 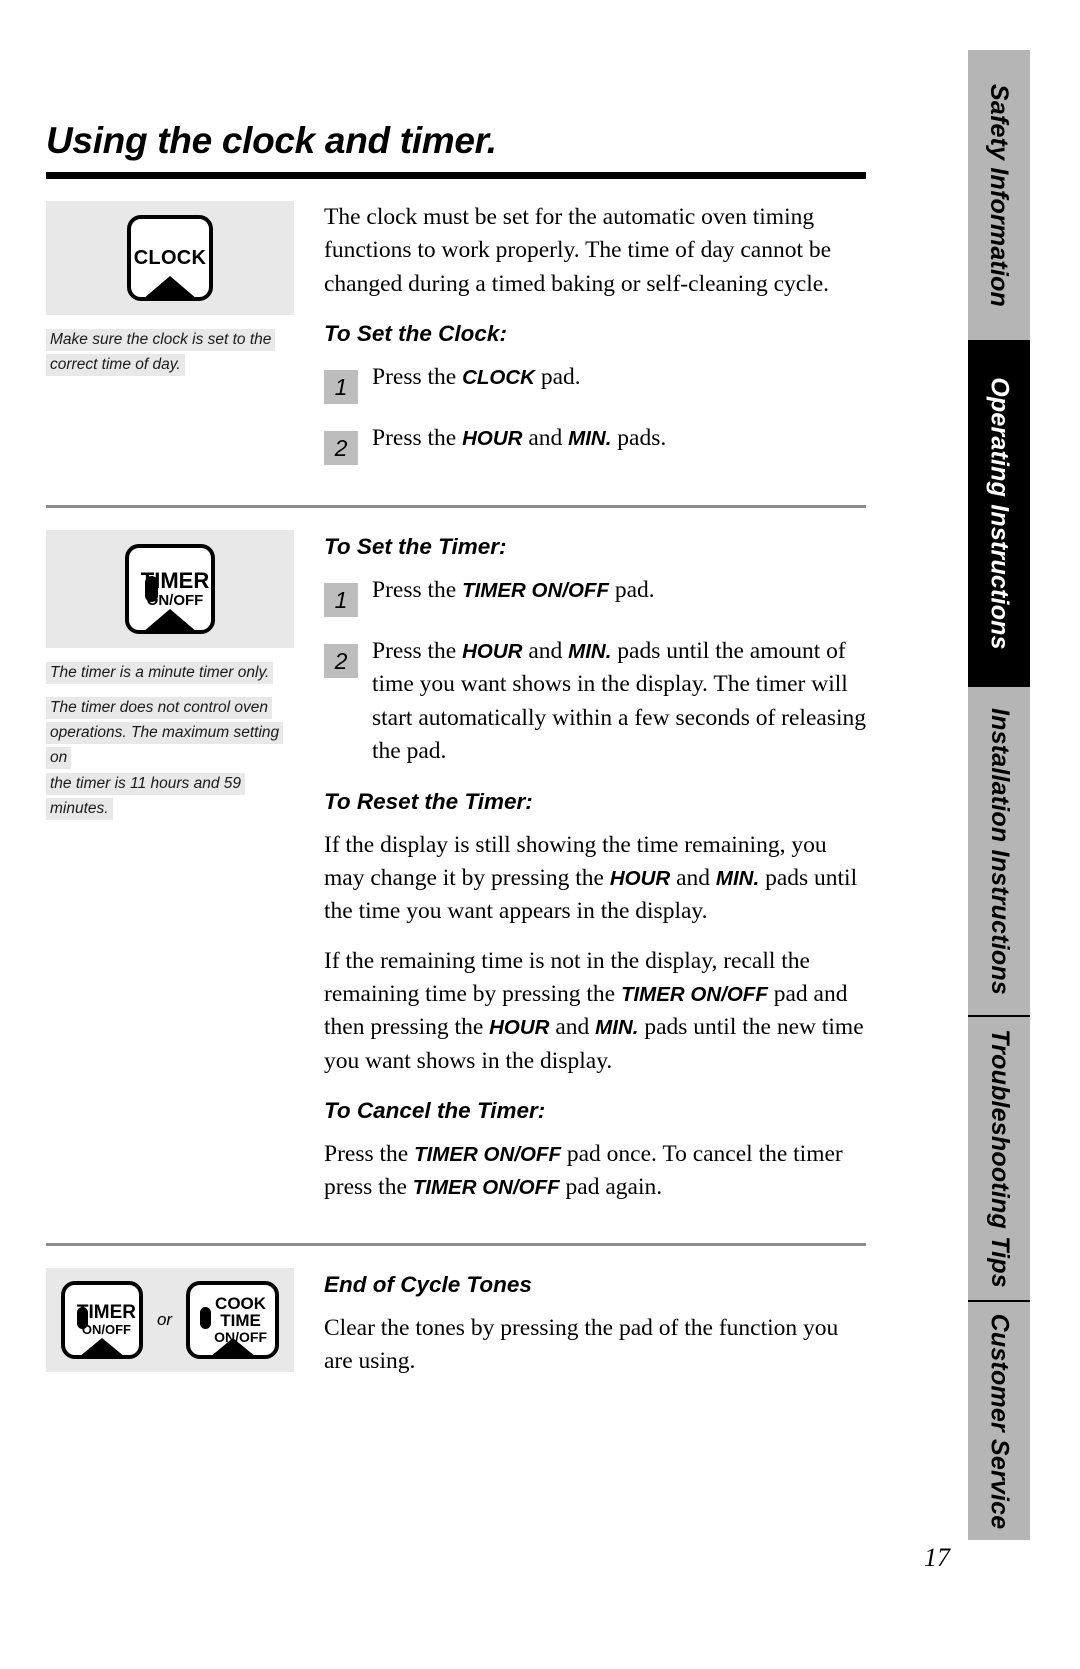 What do you see at coordinates (241, 1303) in the screenshot?
I see `cook-pad-label-line1: COOK` at bounding box center [241, 1303].